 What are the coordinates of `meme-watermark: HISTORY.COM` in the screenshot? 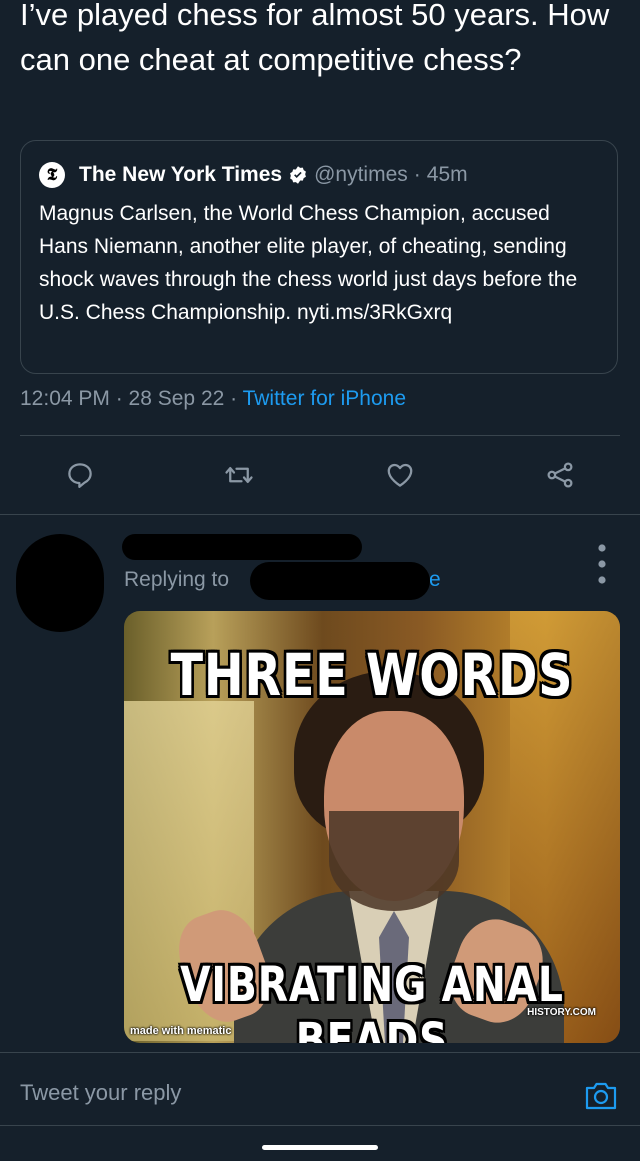 It's located at (561, 1012).